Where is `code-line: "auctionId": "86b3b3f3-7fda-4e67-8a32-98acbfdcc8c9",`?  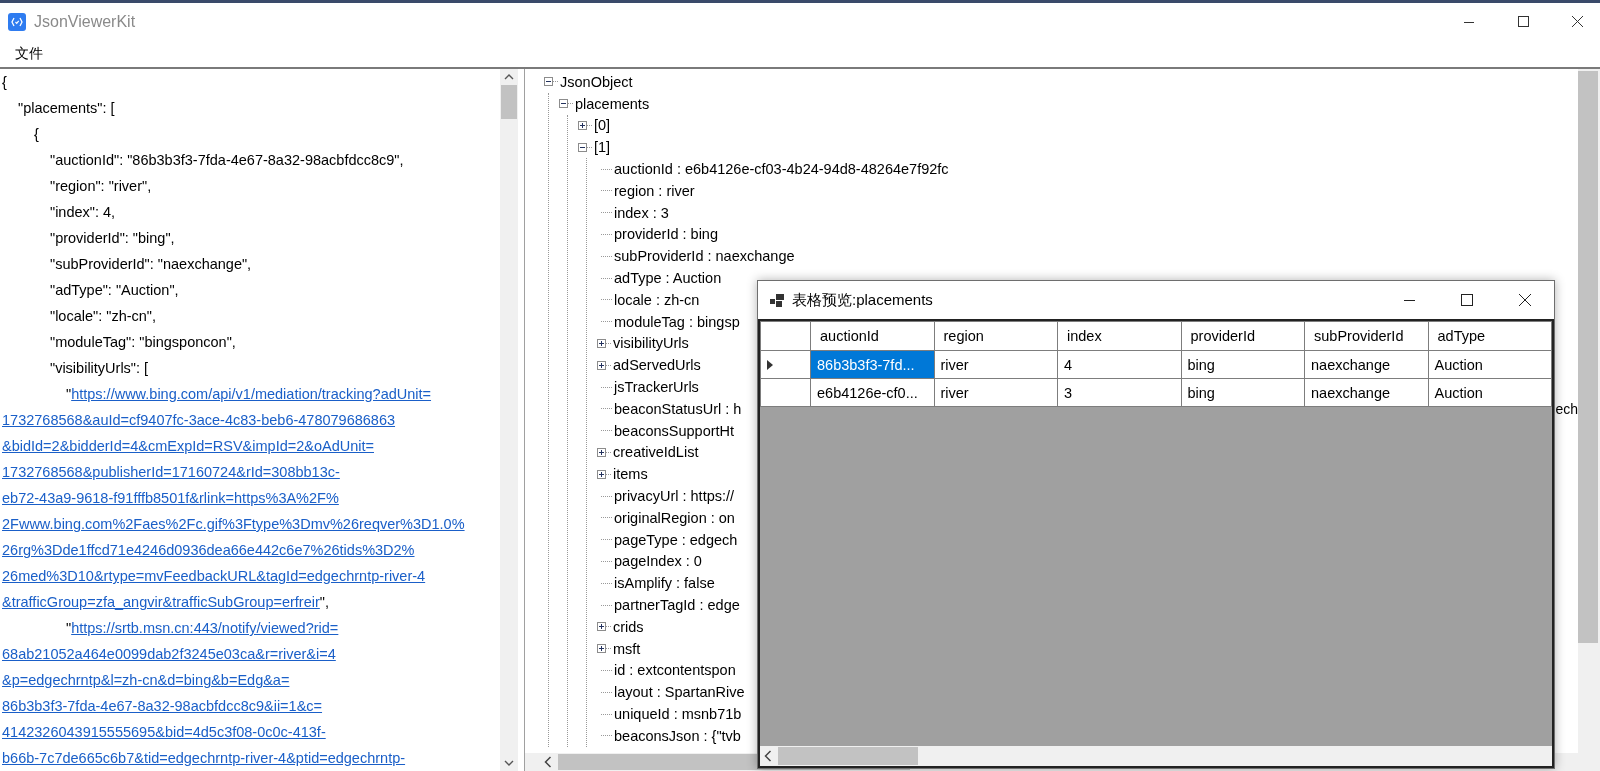
code-line: "auctionId": "86b3b3f3-7fda-4e67-8a32-98acbfdcc8c9", is located at coordinates (227, 160).